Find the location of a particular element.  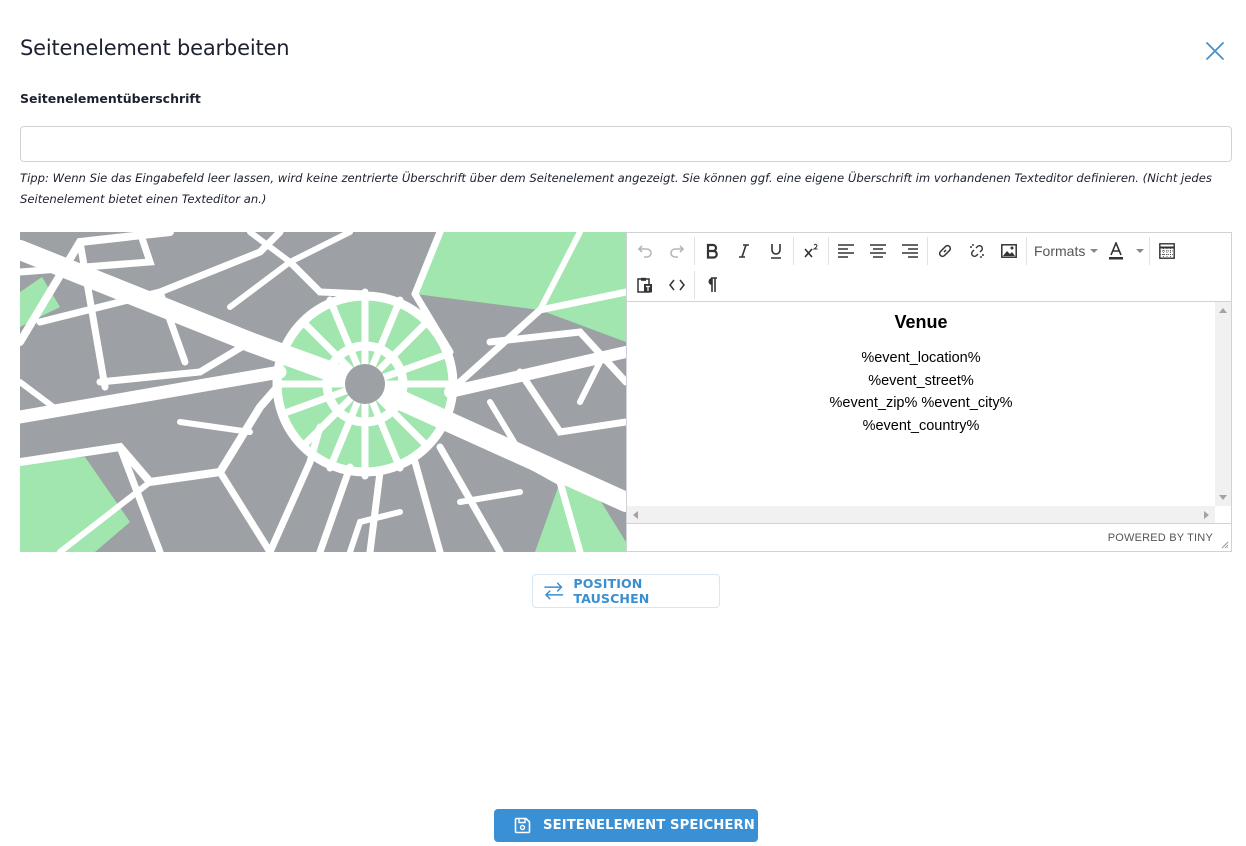

heading-field-label: Seitenelementüberschrift is located at coordinates (110, 98).